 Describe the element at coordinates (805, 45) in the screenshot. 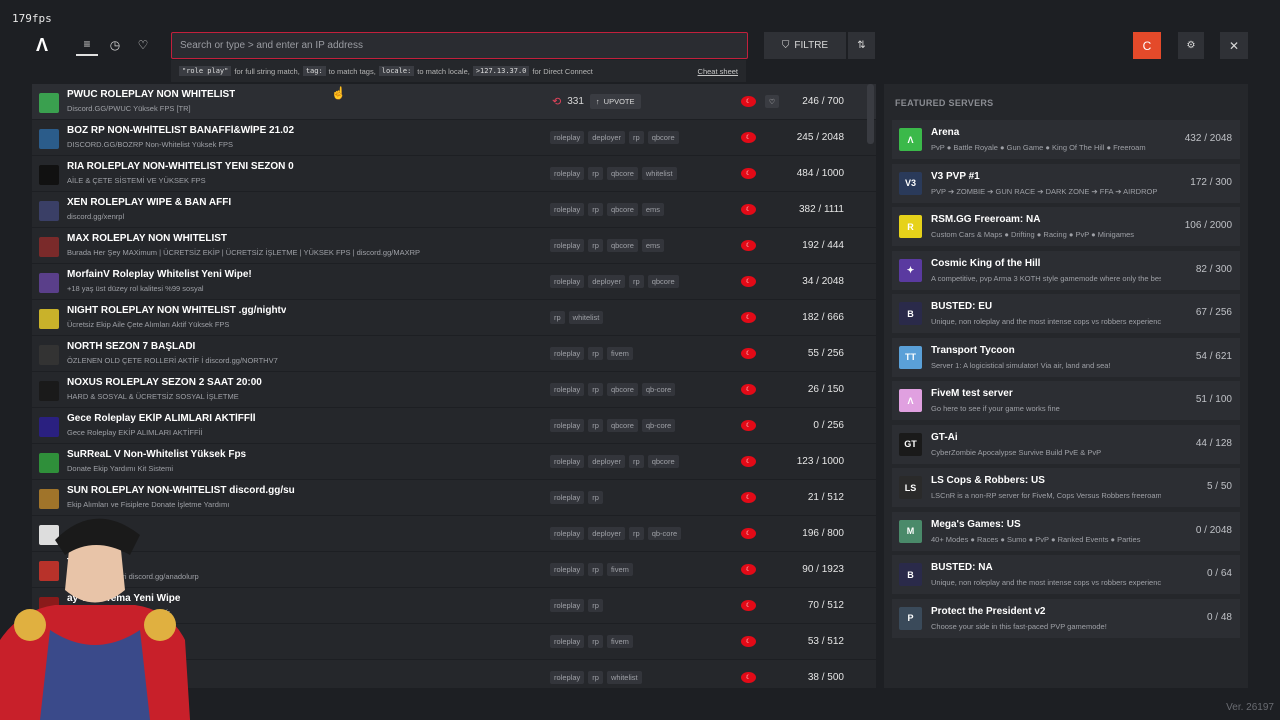

I see `filter-button: ⛉ FILTRE` at that location.